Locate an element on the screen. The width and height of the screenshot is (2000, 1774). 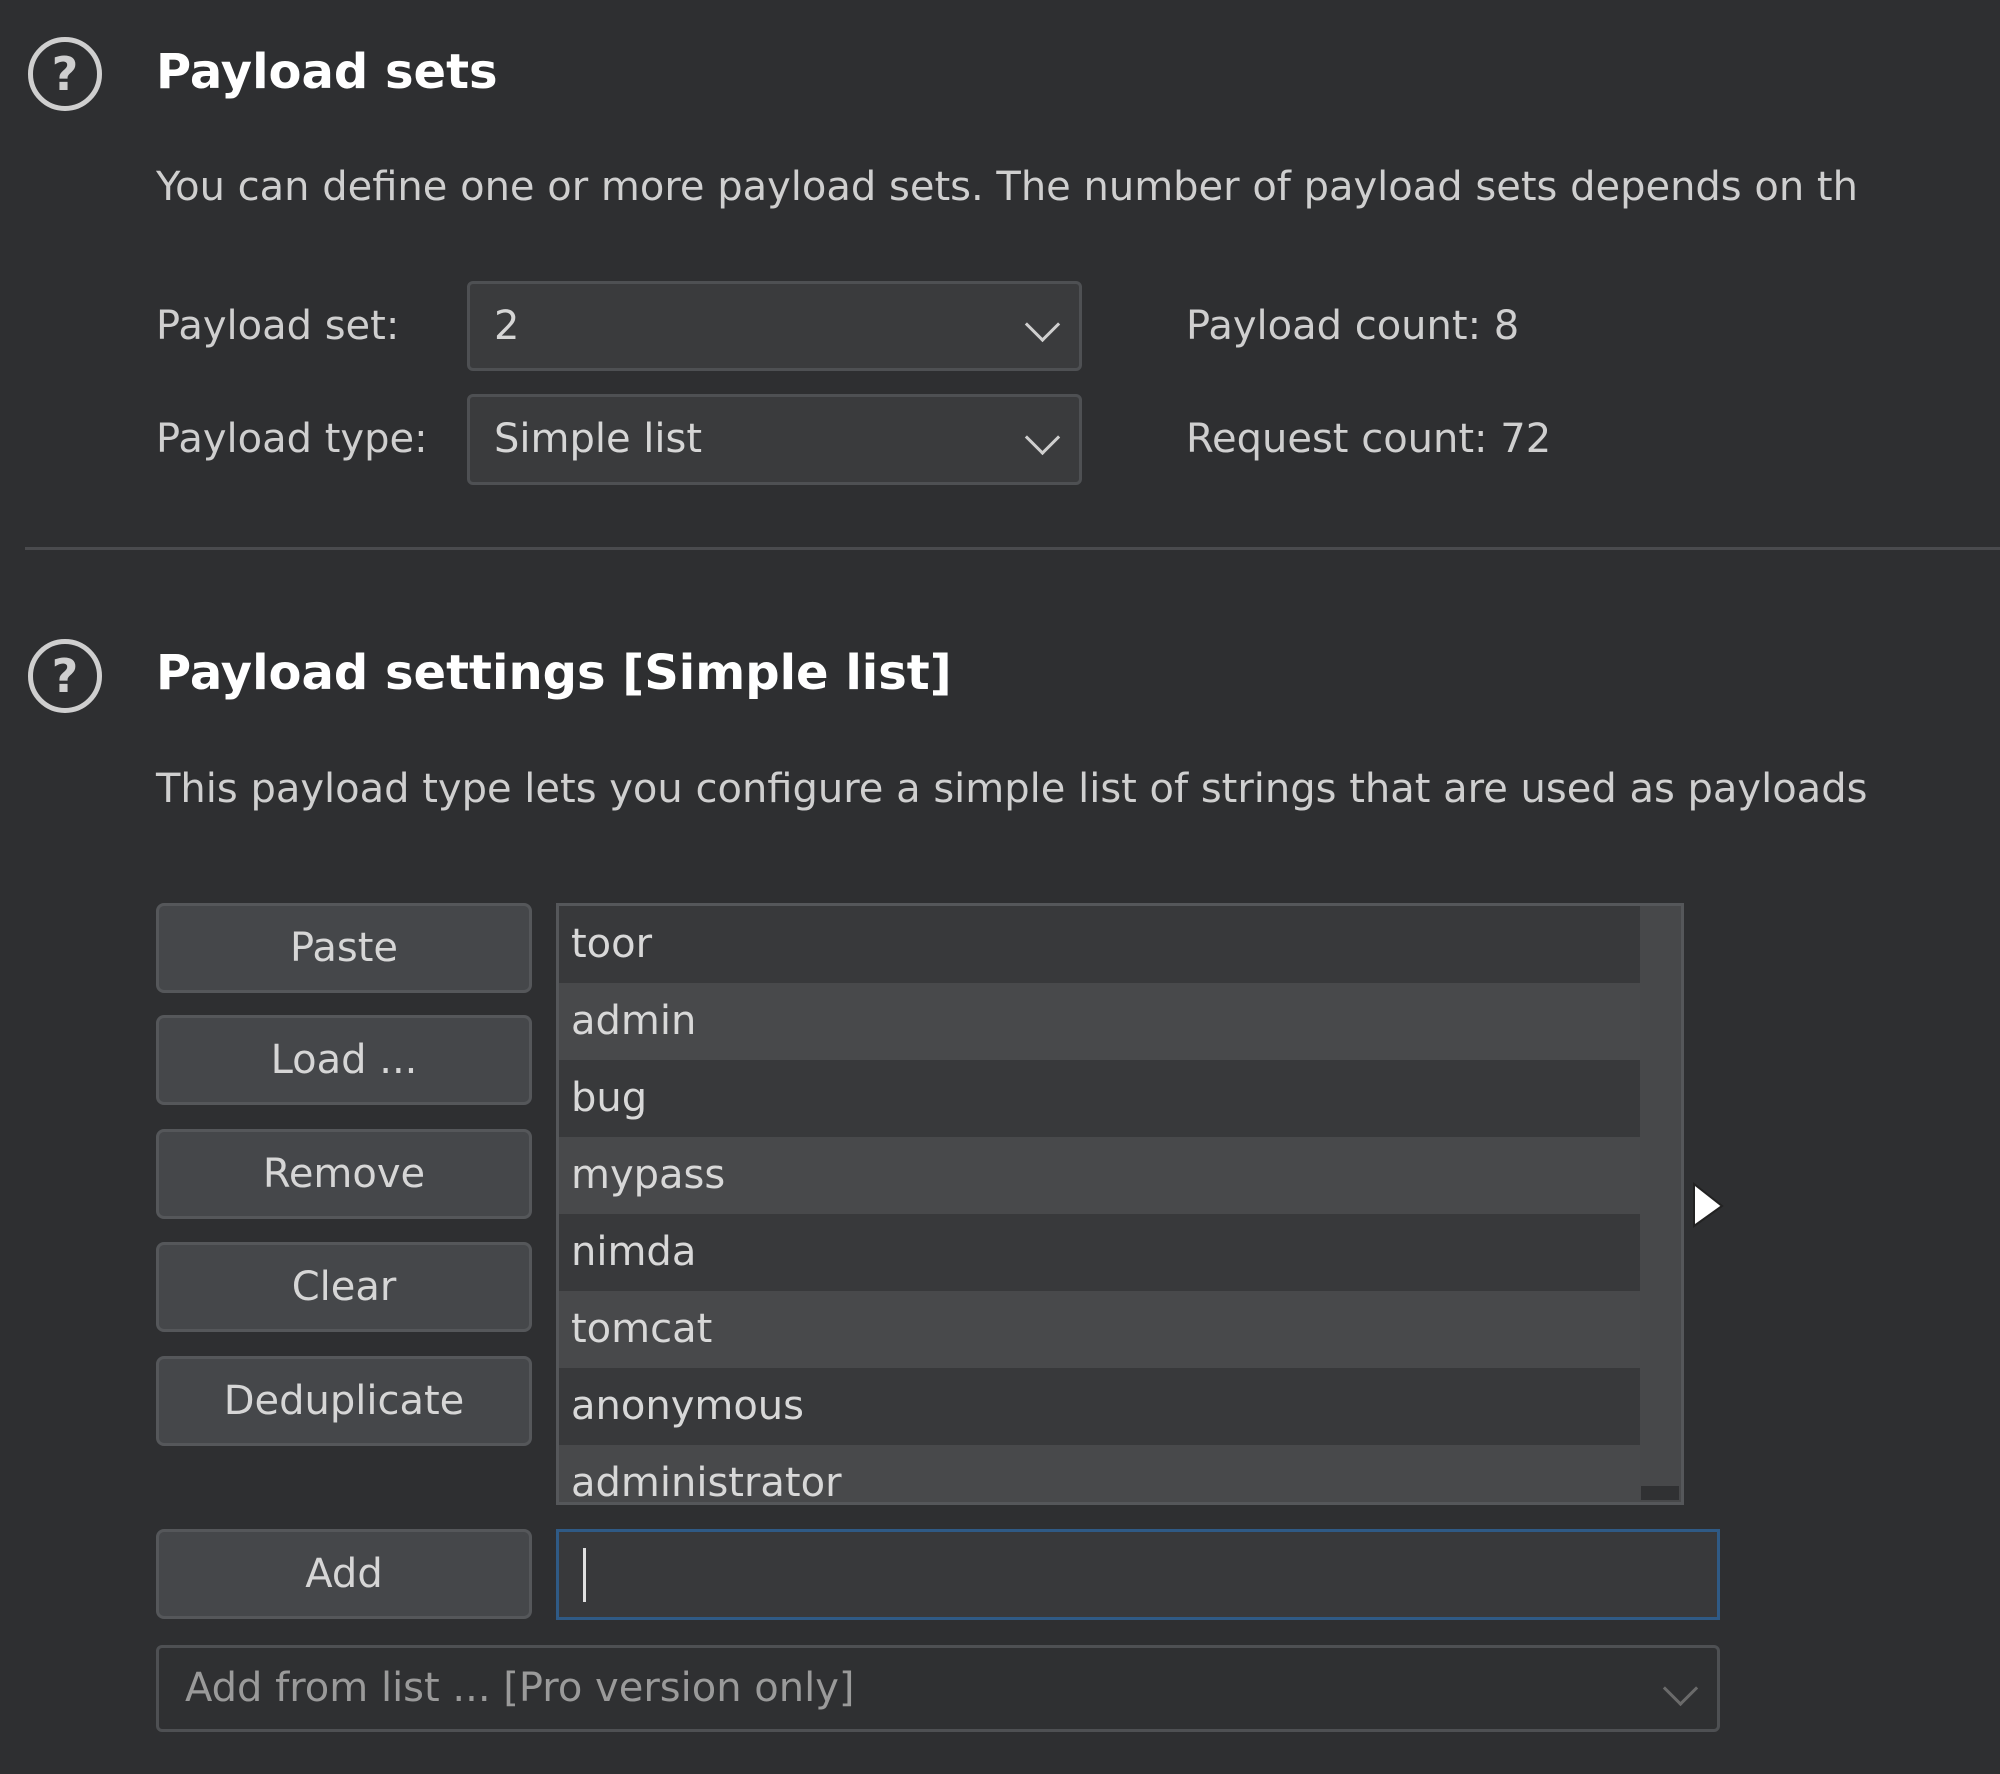
list-item: anonymous is located at coordinates (1100, 1406).